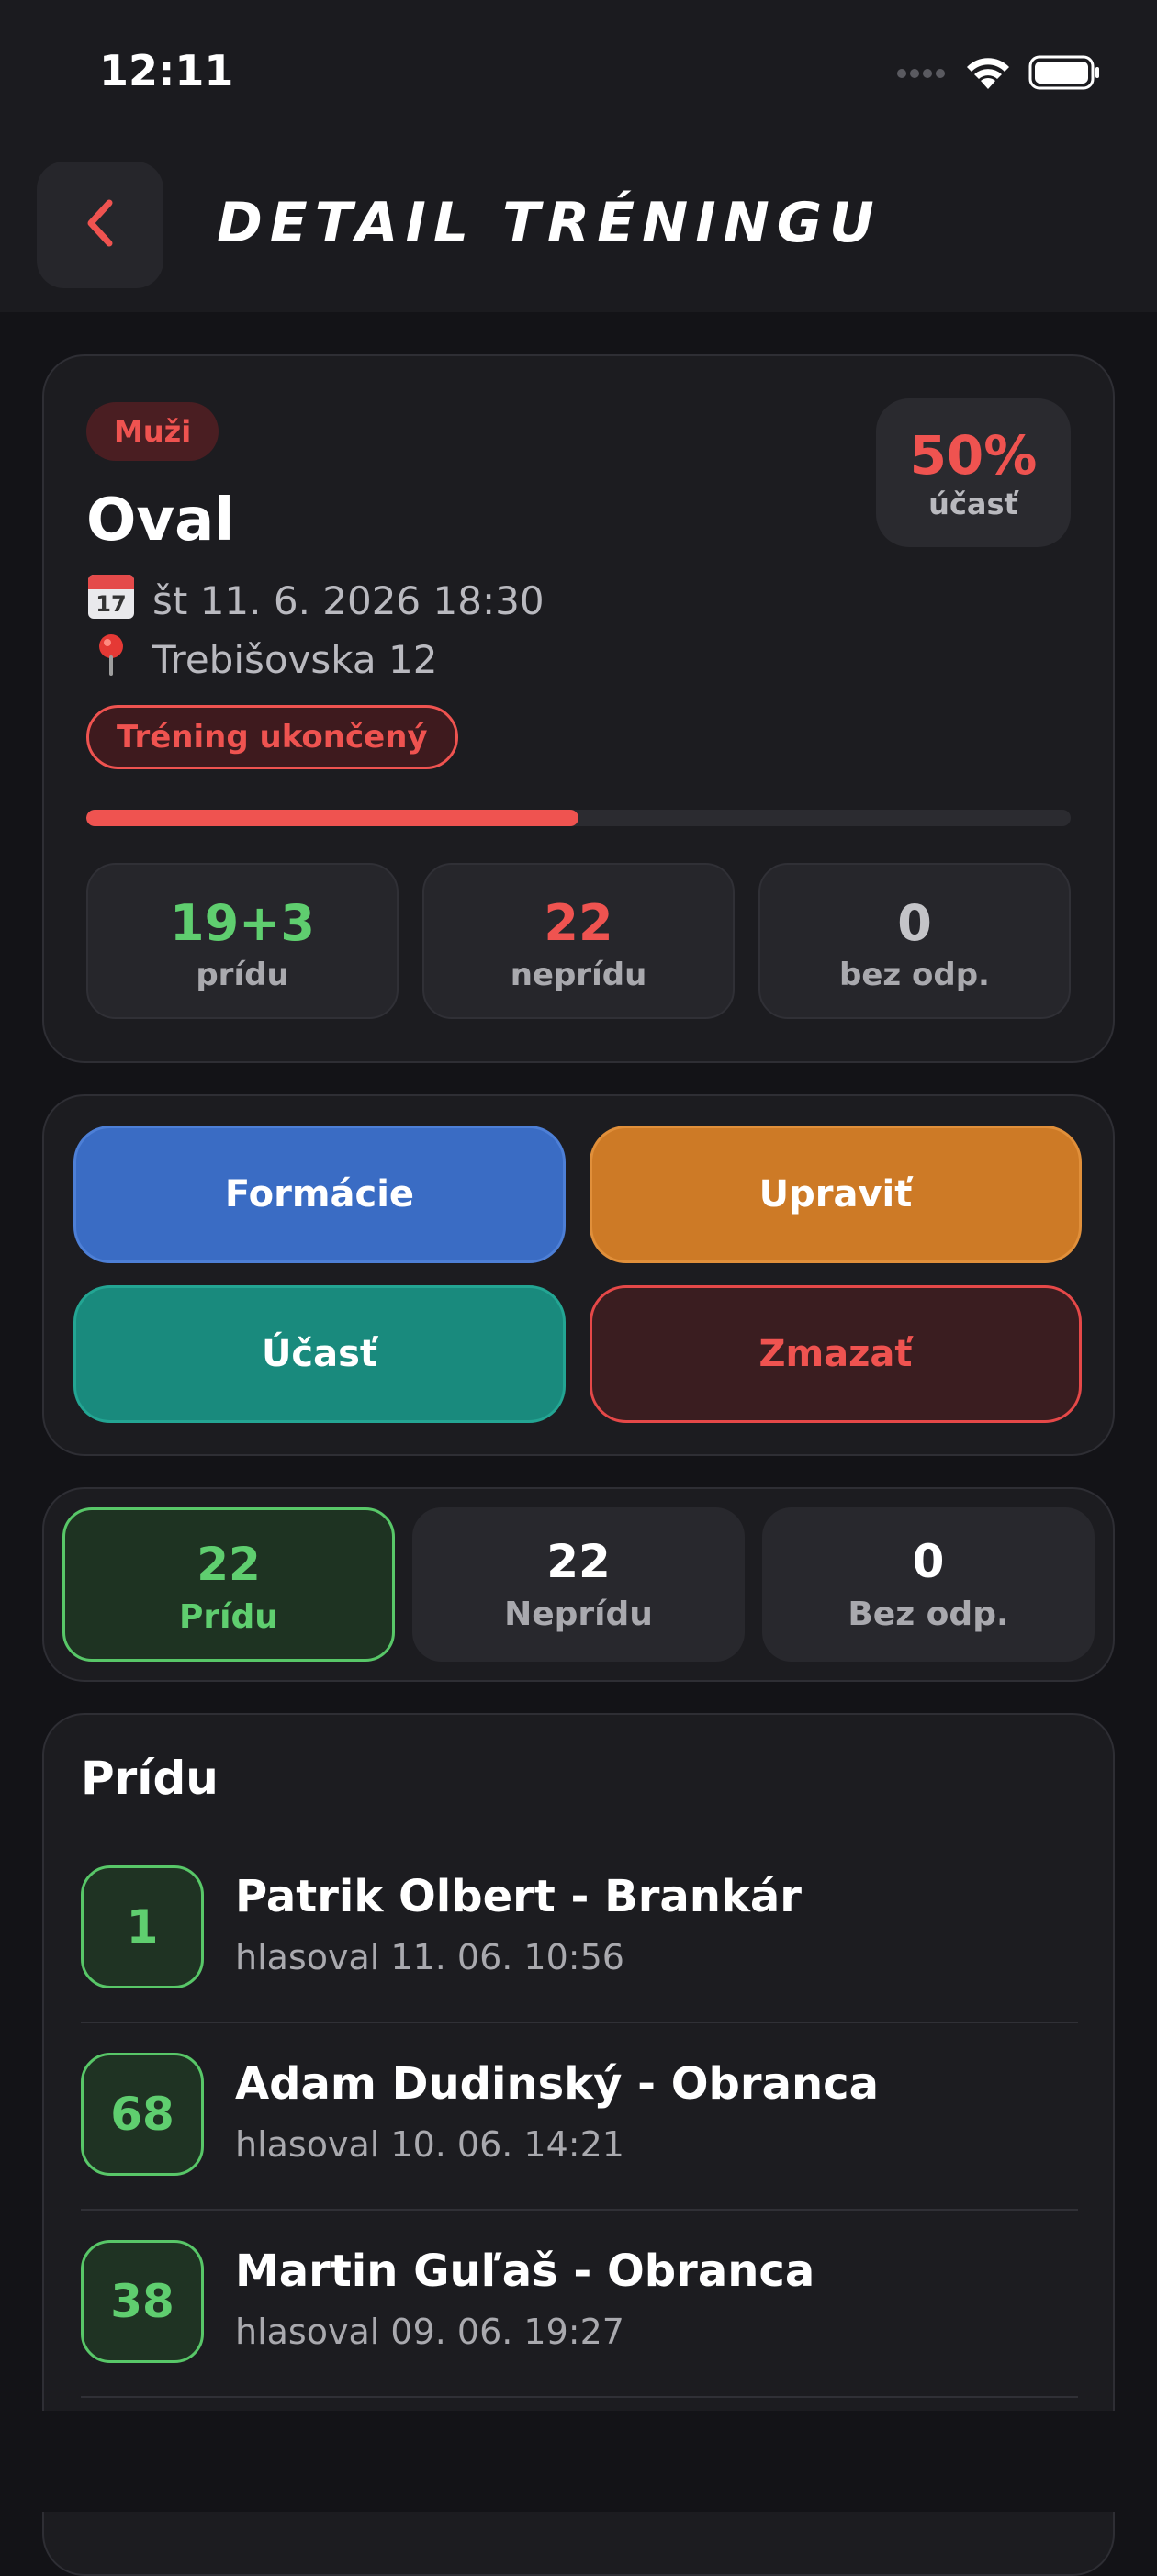 The height and width of the screenshot is (2576, 1157). I want to click on training-date-row: 17 št 11. 6. 2026 18:30, so click(315, 600).